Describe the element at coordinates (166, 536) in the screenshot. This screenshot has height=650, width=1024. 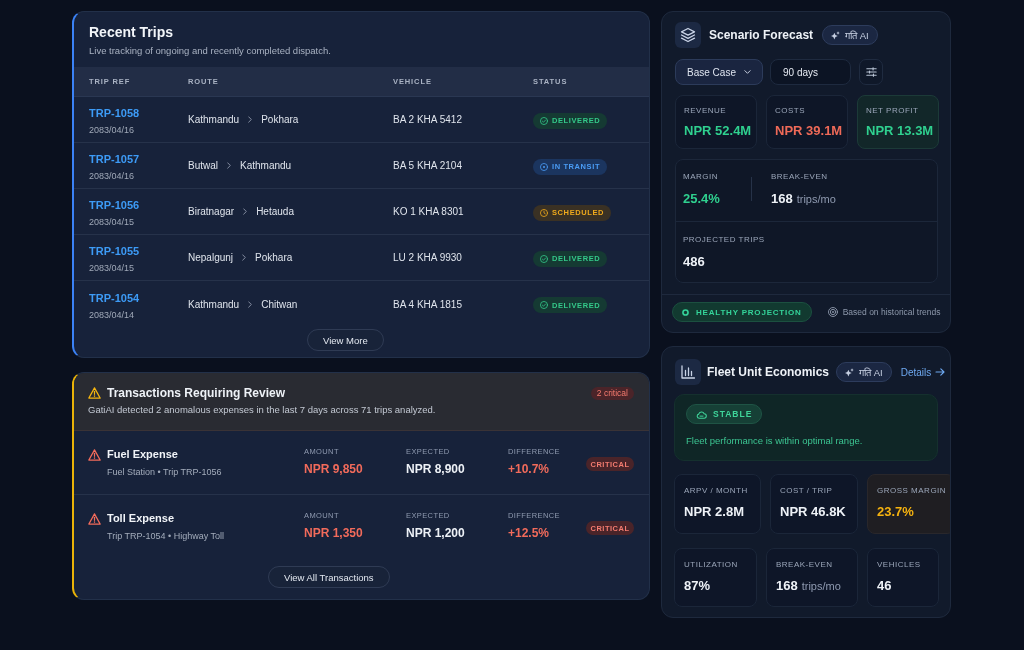
I see `expense-details: Trip TRP-1054 • Highway Toll` at that location.